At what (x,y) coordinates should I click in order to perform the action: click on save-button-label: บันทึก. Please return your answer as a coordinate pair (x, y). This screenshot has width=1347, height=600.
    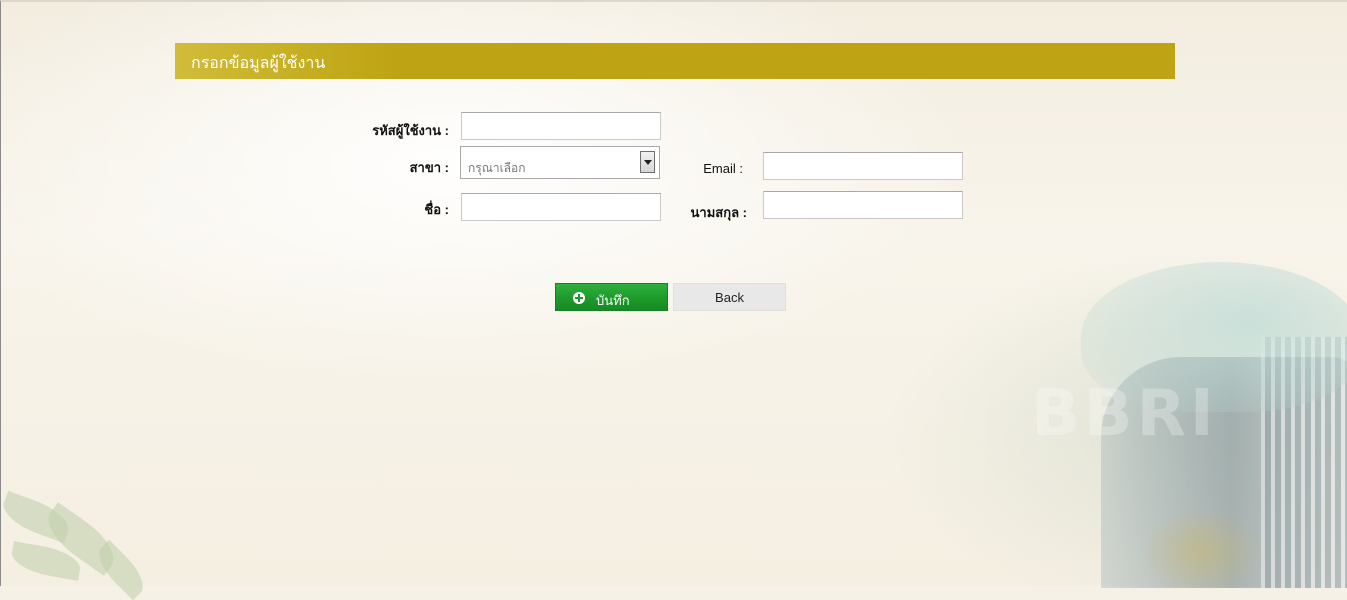
    Looking at the image, I should click on (613, 301).